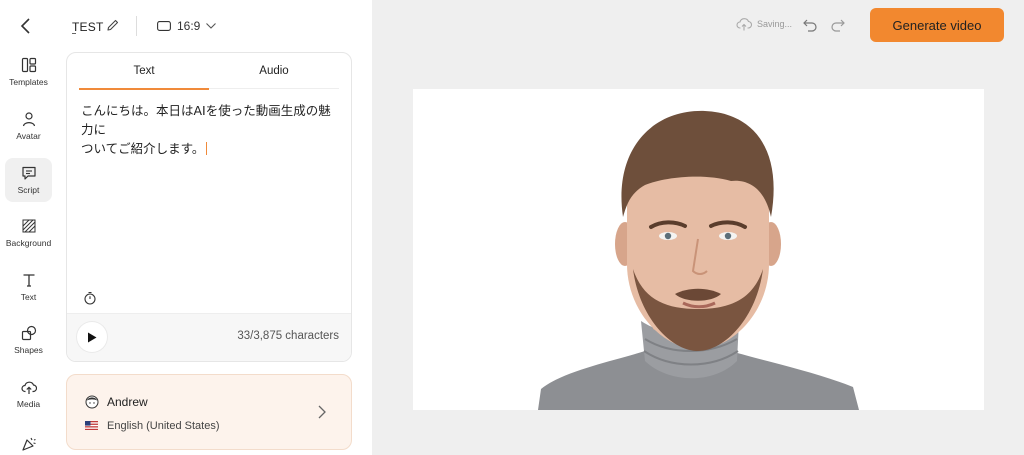 The image size is (1024, 455). Describe the element at coordinates (127, 402) in the screenshot. I see `voice-name: Andrew` at that location.